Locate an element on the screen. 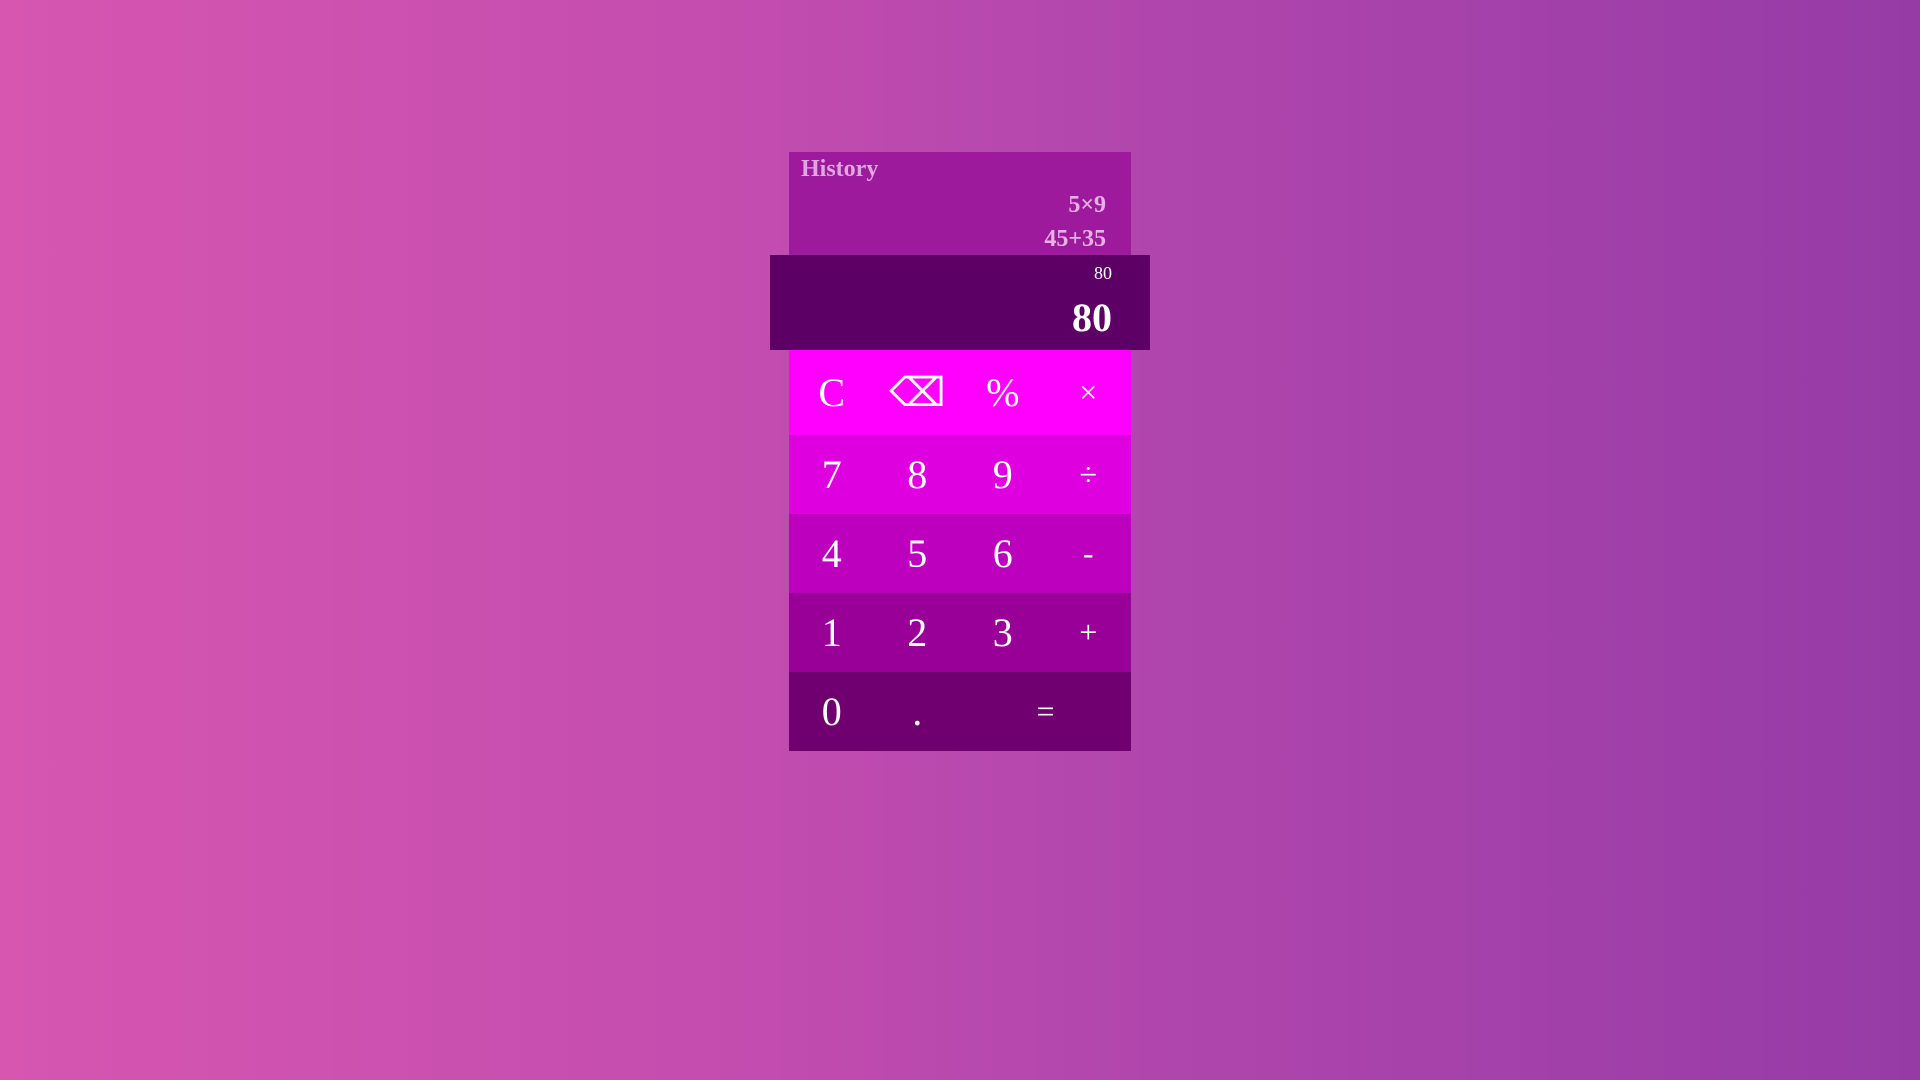 Image resolution: width=1920 pixels, height=1080 pixels. plus-button: + is located at coordinates (1089, 632).